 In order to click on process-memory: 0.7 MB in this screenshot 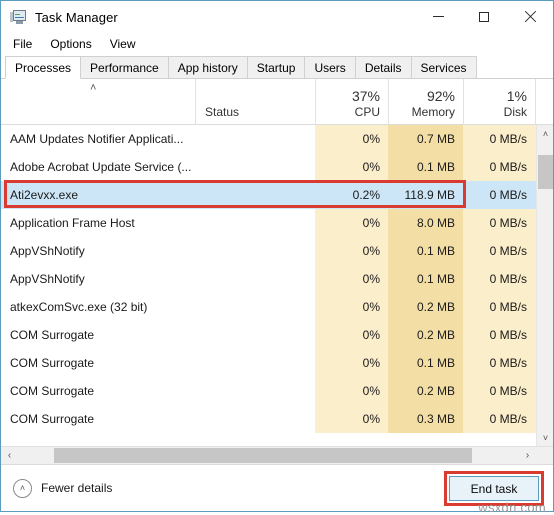, I will do `click(425, 139)`.